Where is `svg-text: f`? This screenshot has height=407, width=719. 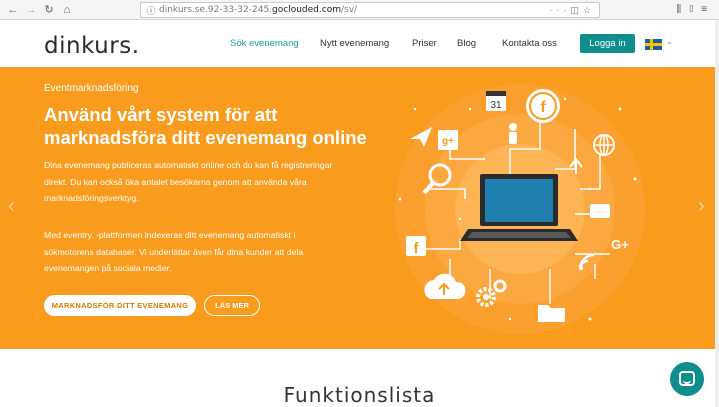 svg-text: f is located at coordinates (543, 107).